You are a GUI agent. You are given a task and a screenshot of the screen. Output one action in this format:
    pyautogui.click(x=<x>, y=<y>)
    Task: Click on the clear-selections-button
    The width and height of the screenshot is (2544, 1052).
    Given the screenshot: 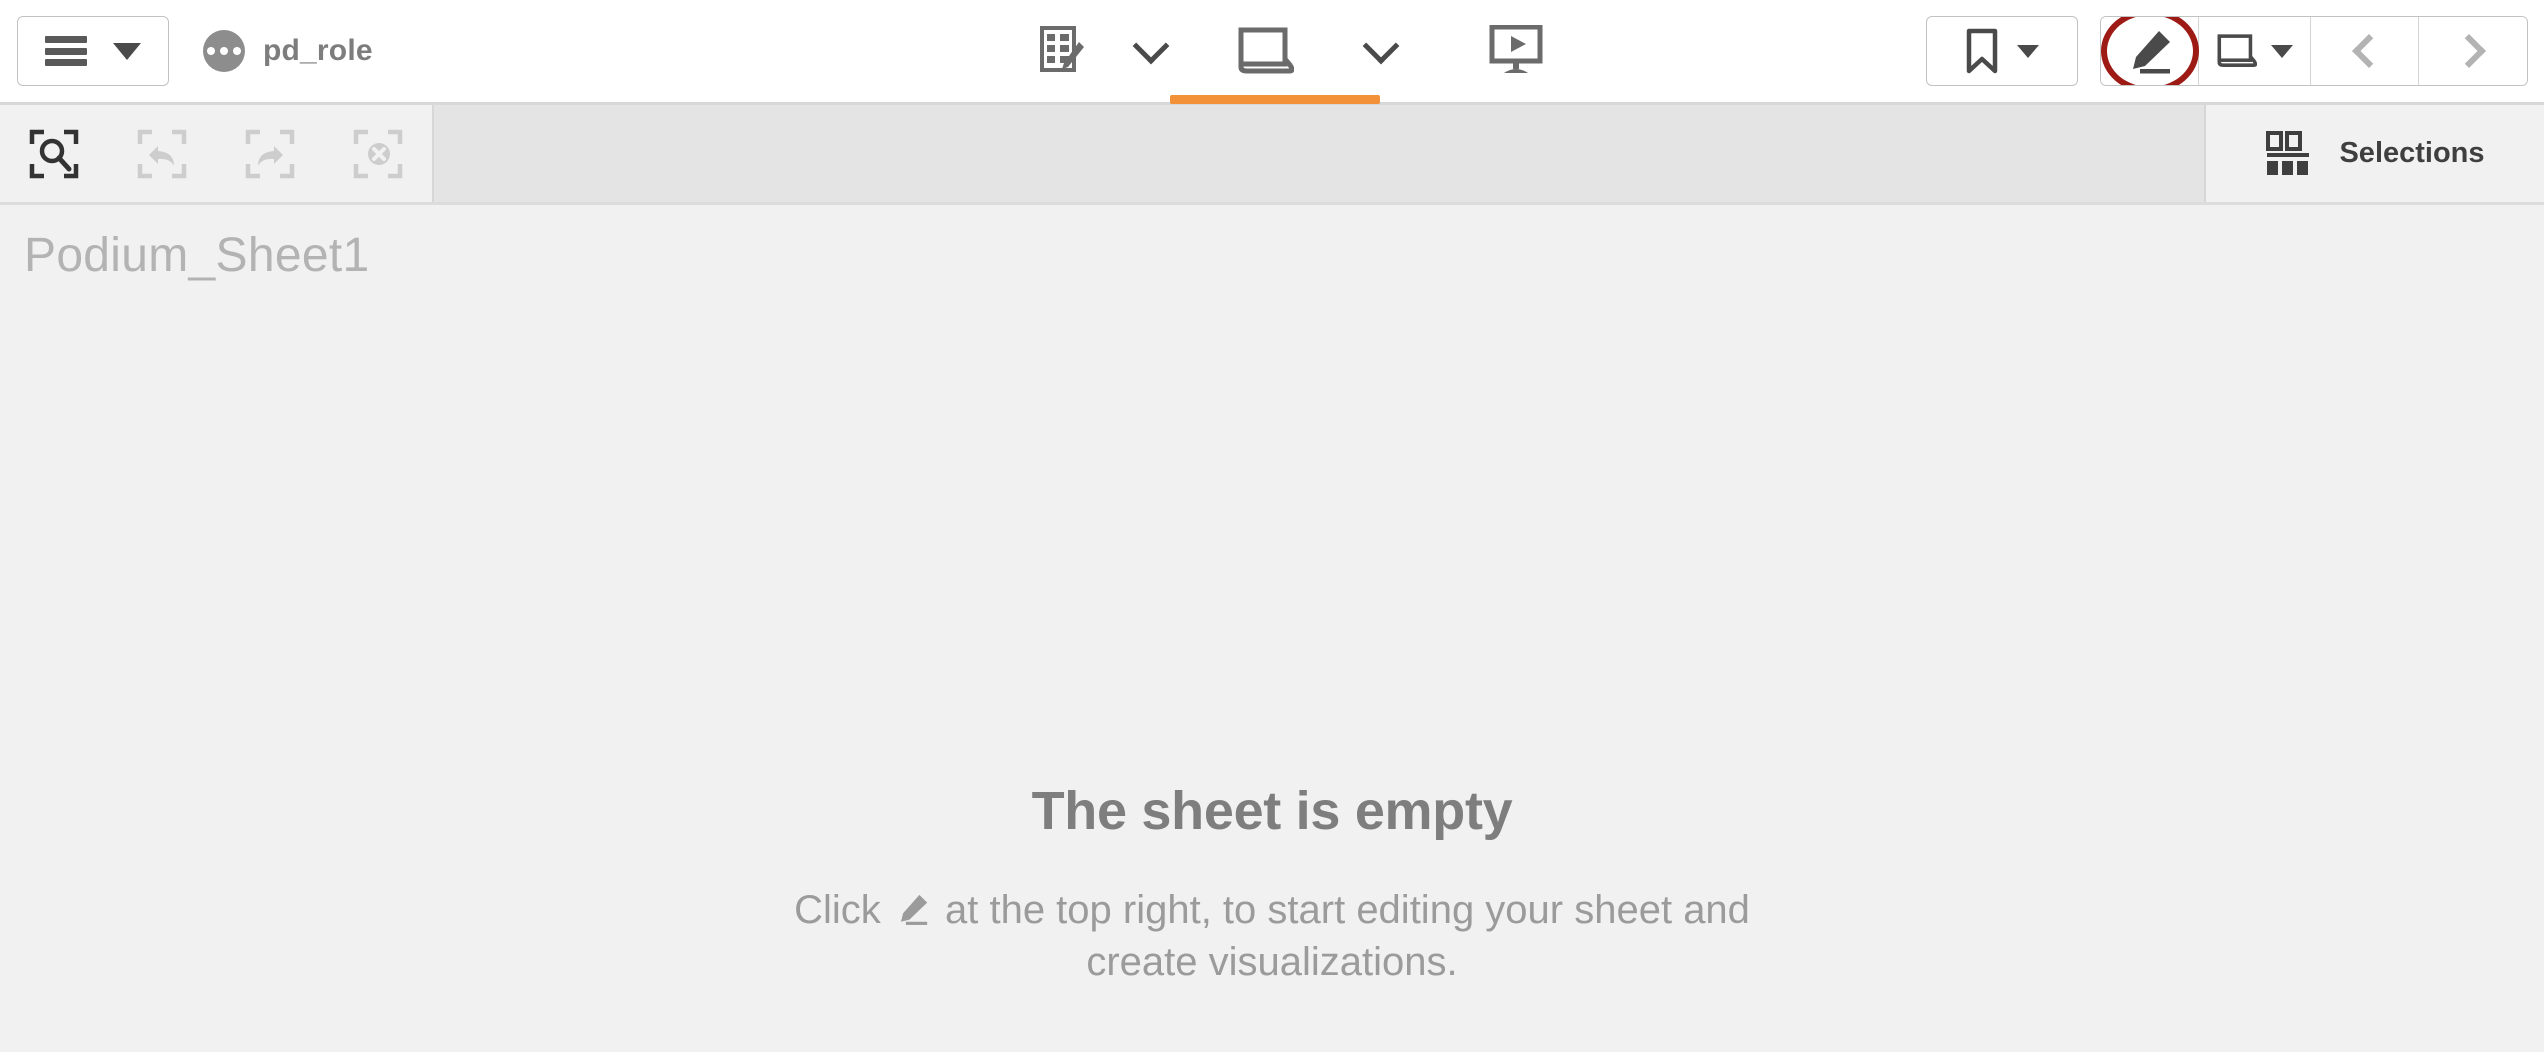 What is the action you would take?
    pyautogui.click(x=378, y=153)
    